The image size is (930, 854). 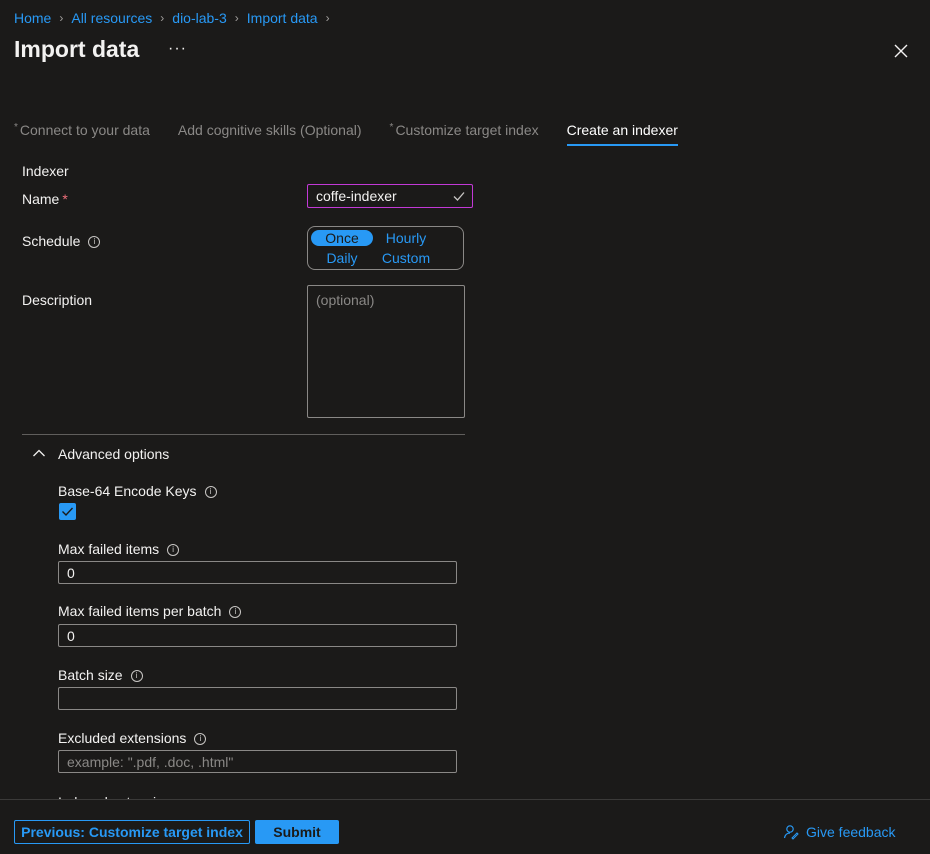 What do you see at coordinates (132, 738) in the screenshot?
I see `excluded-extensions-label: Excluded extensions i` at bounding box center [132, 738].